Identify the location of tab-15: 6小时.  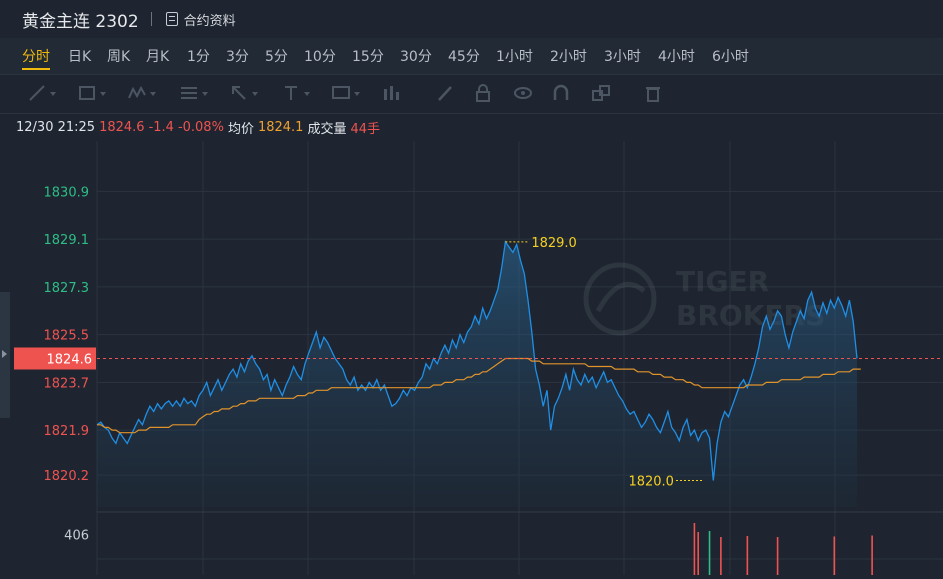
(730, 52).